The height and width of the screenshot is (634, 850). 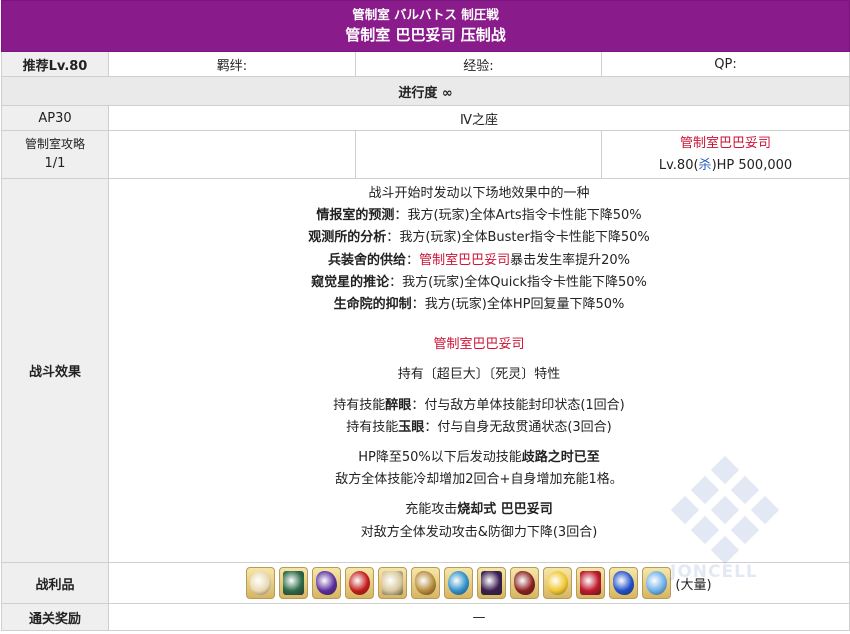 I want to click on bone-staff-icon, so click(x=525, y=583).